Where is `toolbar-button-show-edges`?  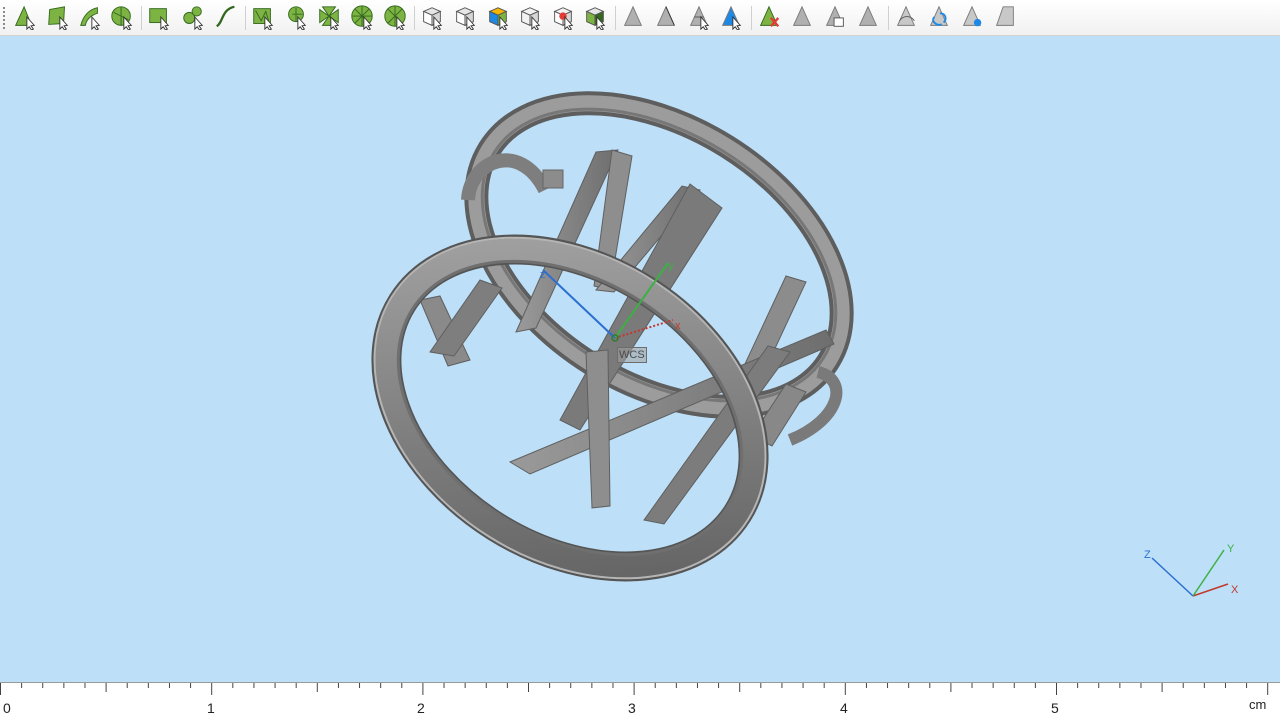 toolbar-button-show-edges is located at coordinates (666, 17).